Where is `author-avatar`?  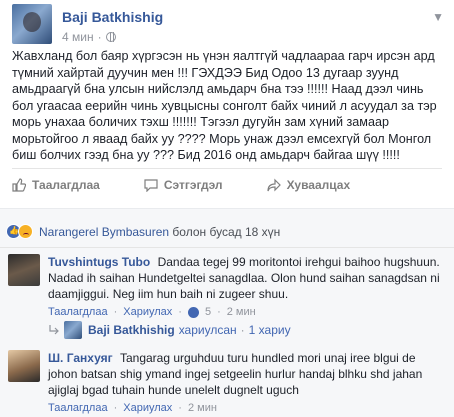 author-avatar is located at coordinates (32, 24).